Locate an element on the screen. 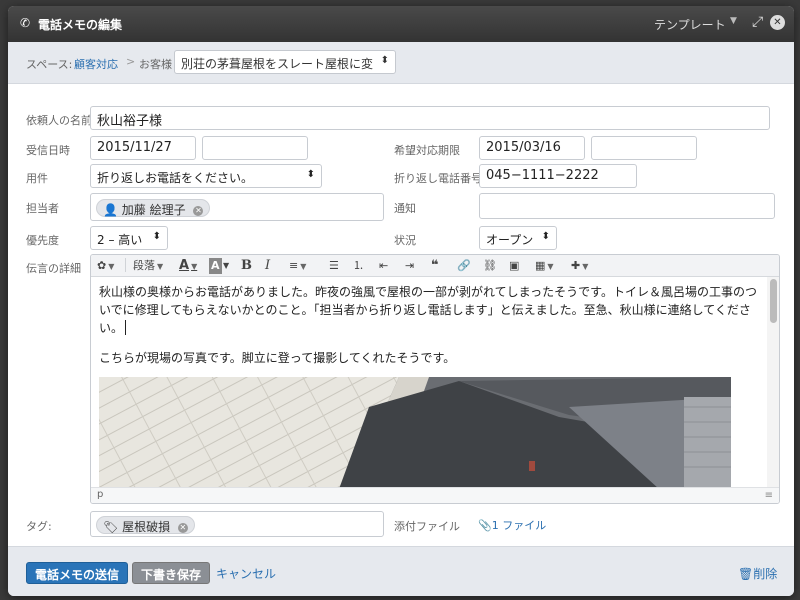 This screenshot has width=800, height=600. text-cursor is located at coordinates (126, 327).